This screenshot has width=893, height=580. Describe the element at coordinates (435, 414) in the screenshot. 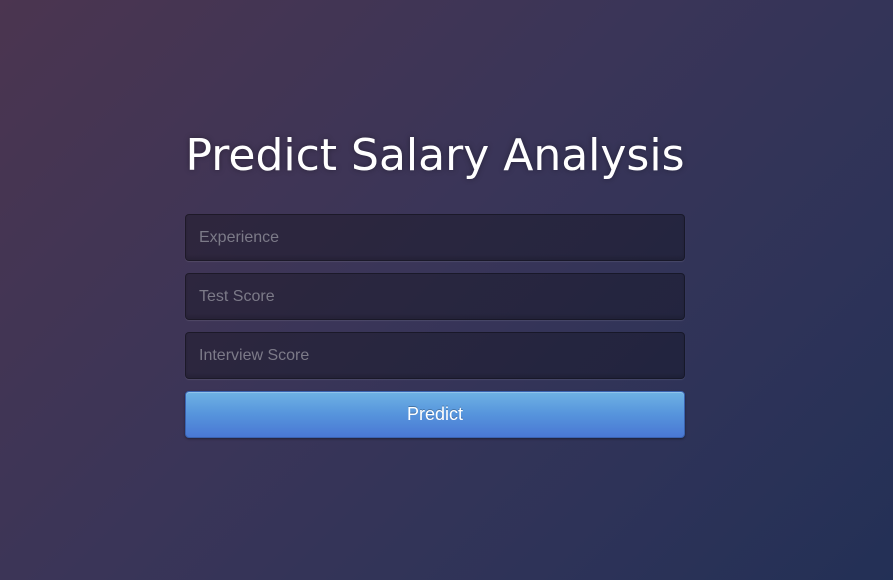

I see `predict-button: Predict` at that location.